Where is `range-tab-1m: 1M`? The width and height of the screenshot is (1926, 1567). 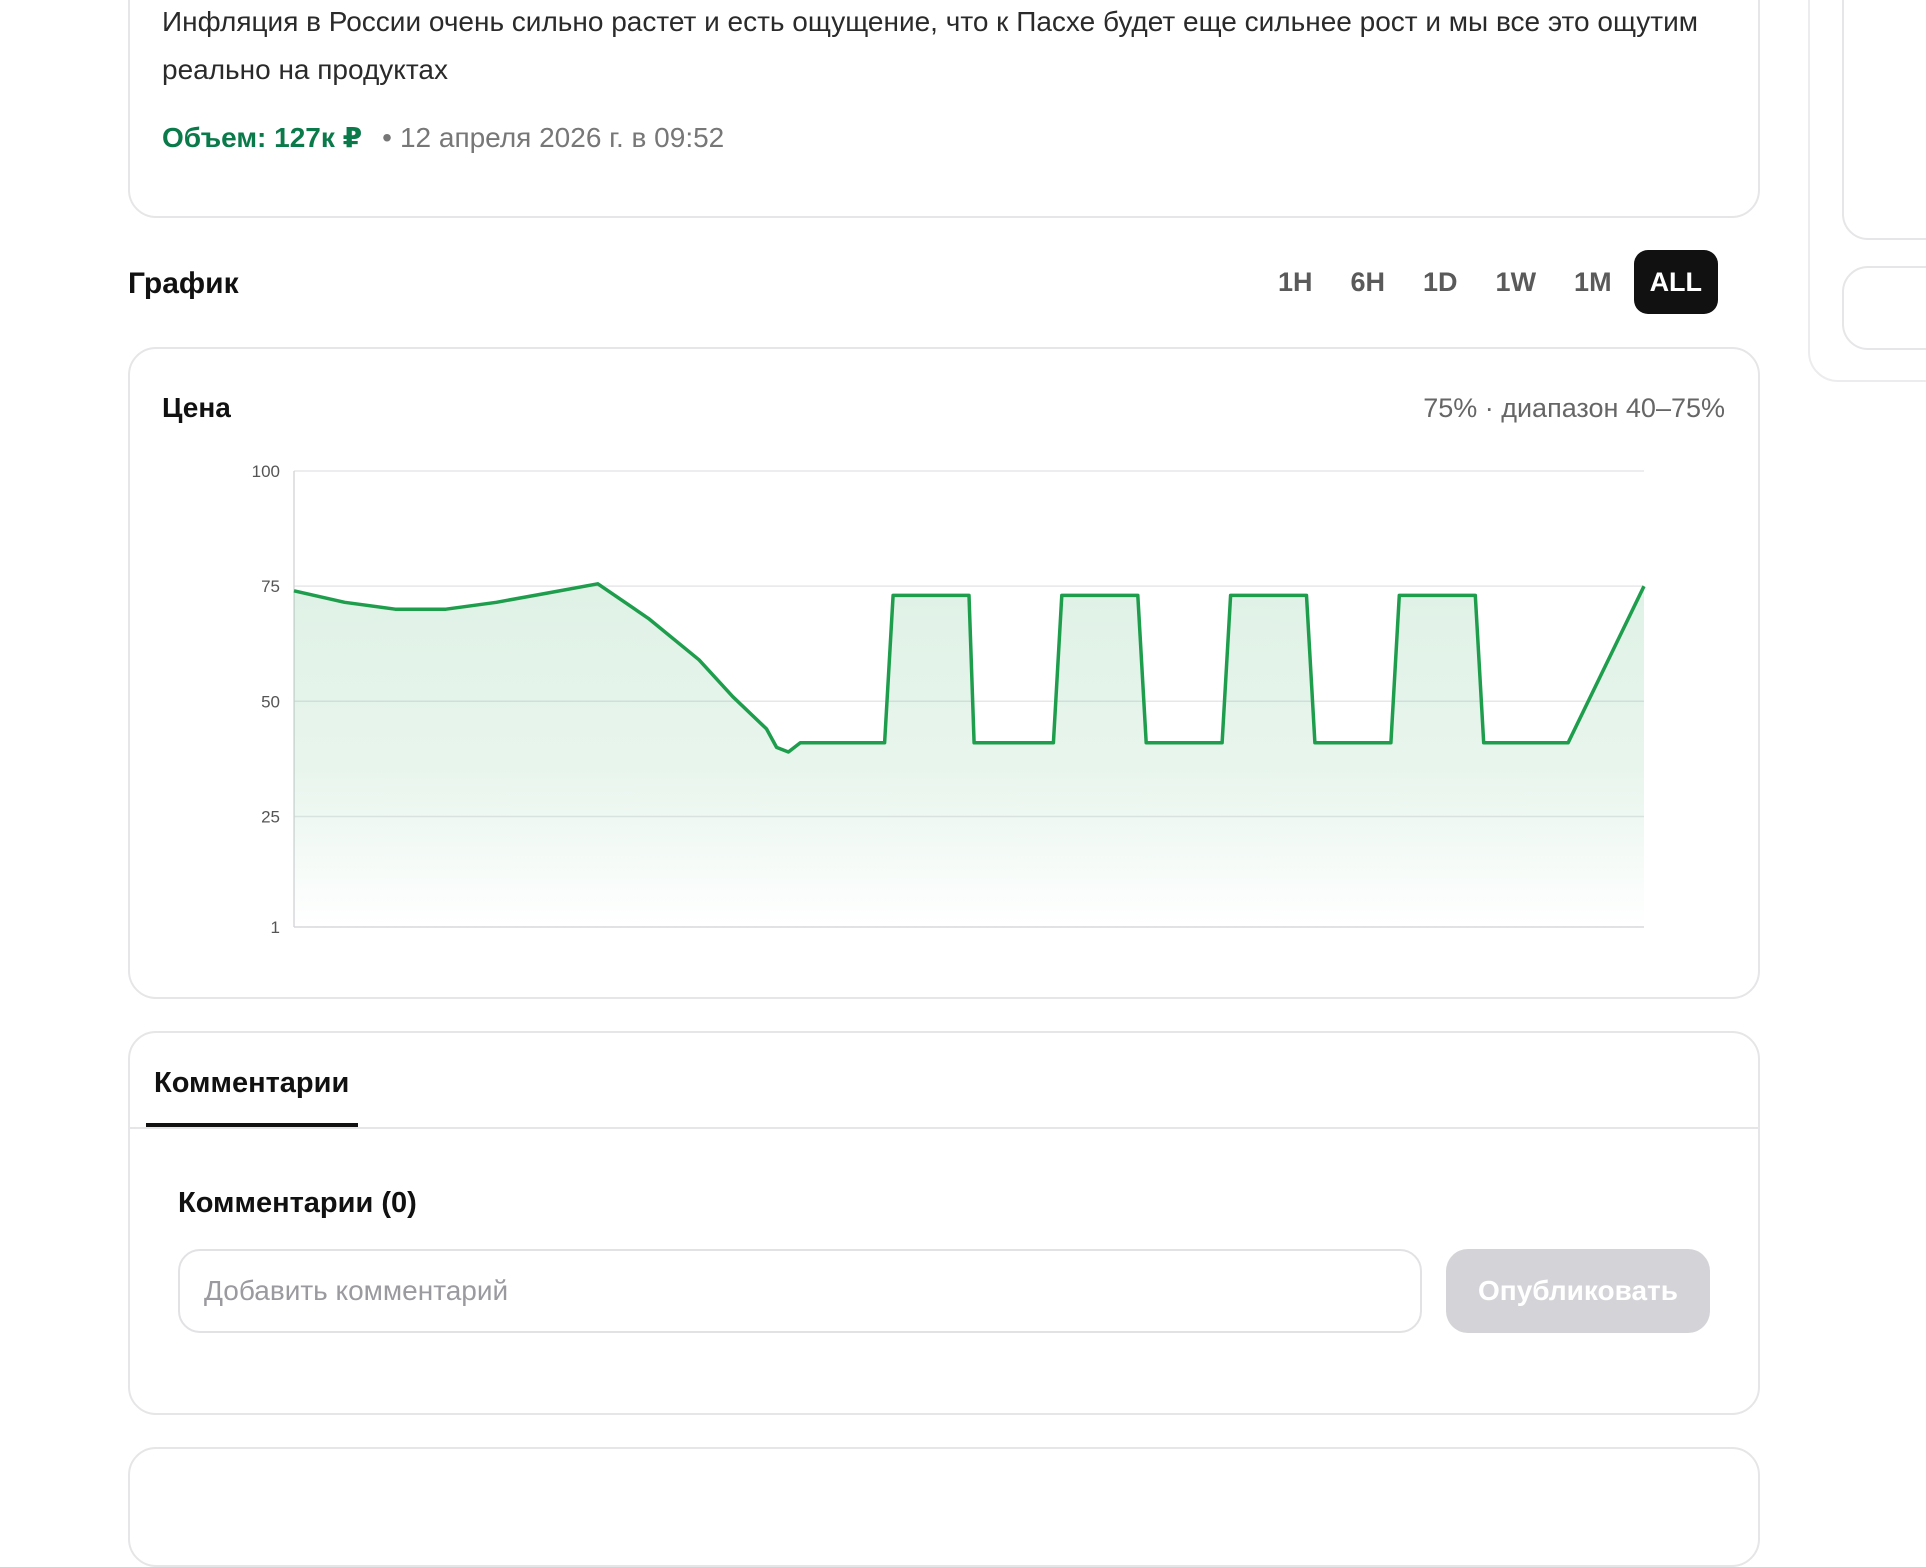 range-tab-1m: 1M is located at coordinates (1593, 282).